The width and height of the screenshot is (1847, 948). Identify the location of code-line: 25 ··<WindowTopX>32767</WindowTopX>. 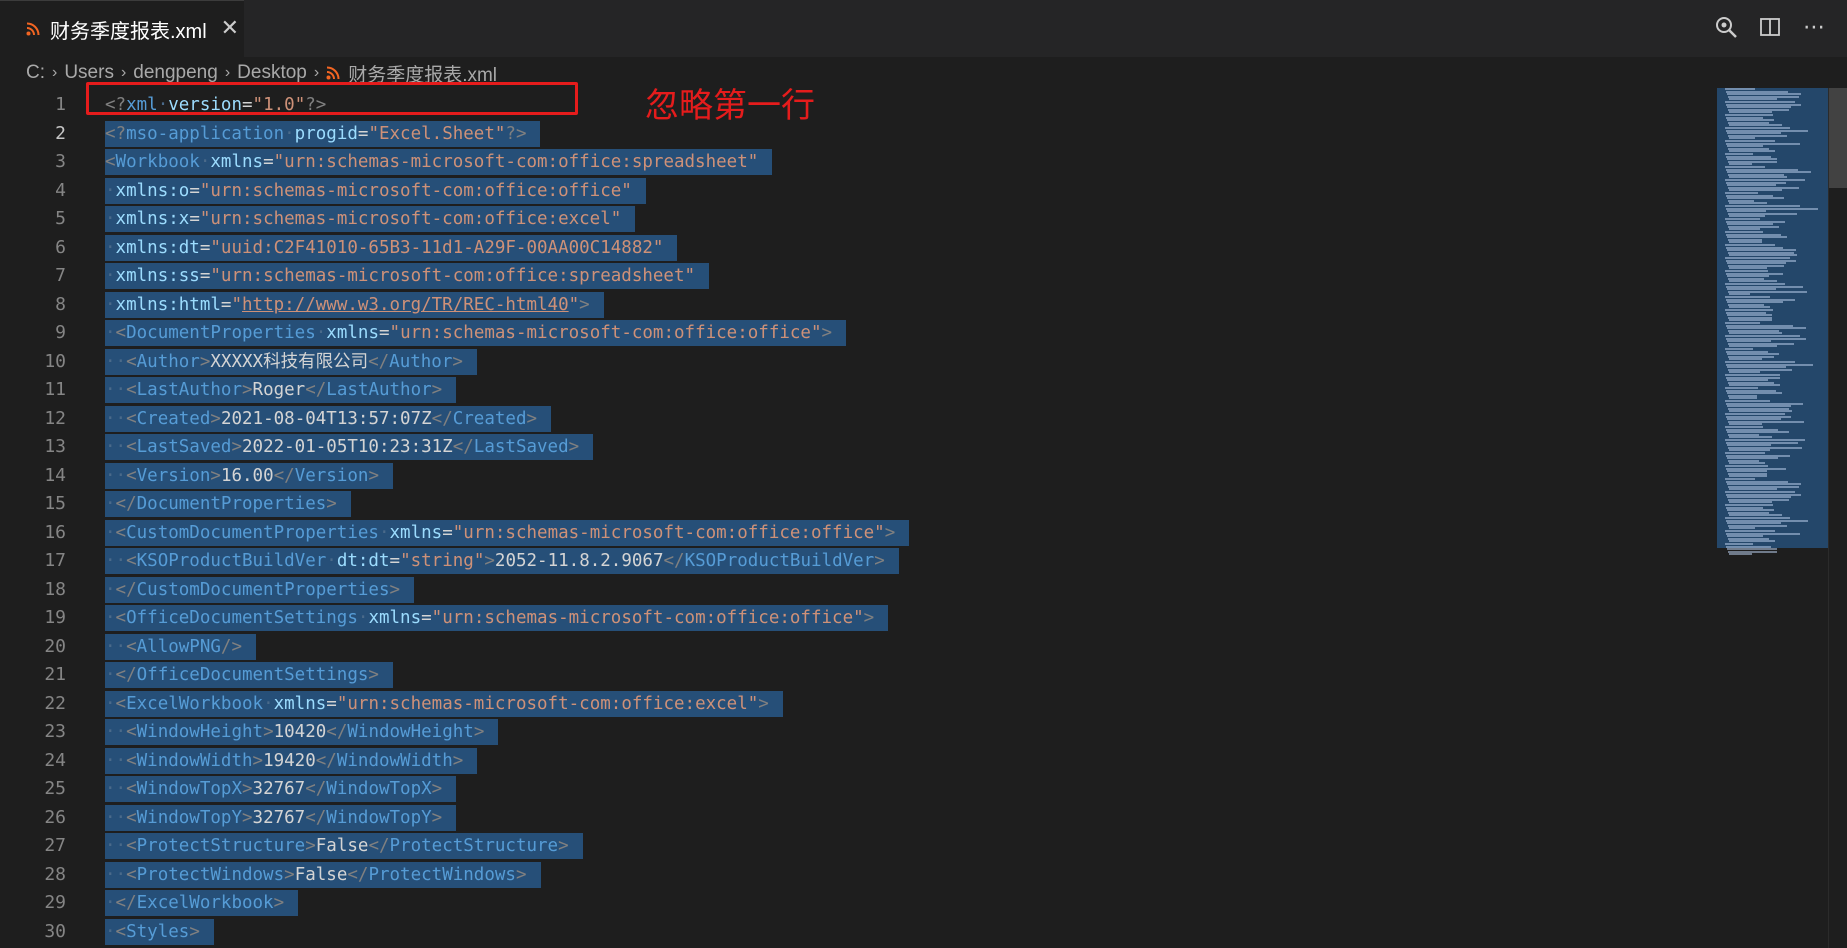
(855, 788).